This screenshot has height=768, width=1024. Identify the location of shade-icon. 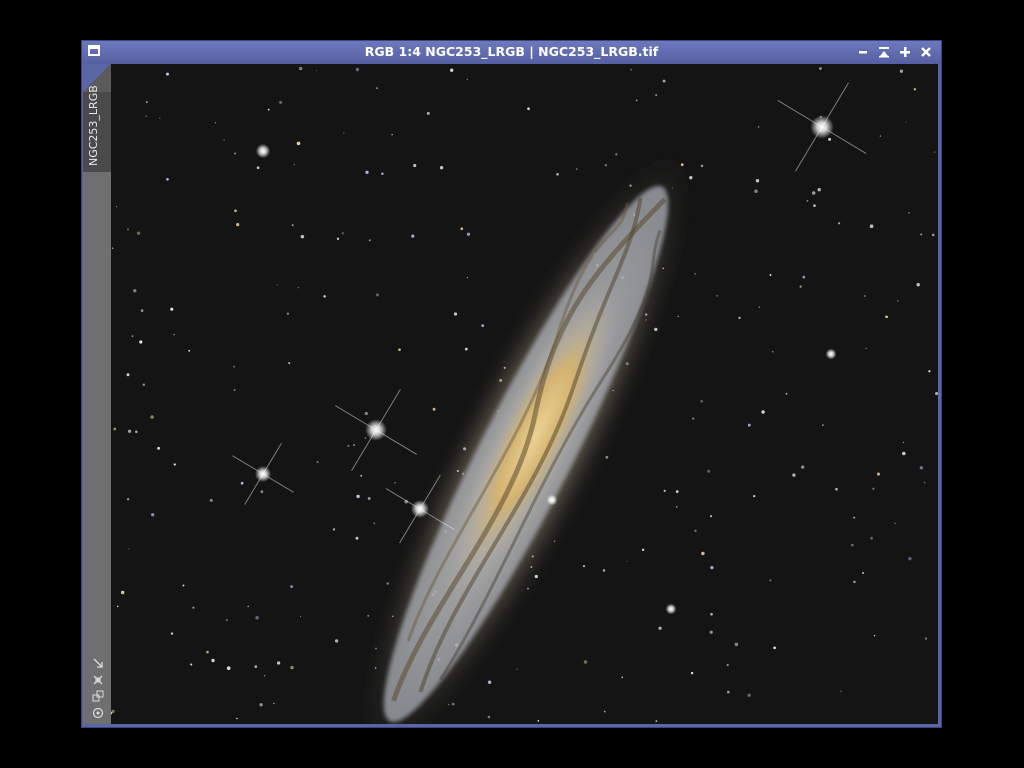
(884, 52).